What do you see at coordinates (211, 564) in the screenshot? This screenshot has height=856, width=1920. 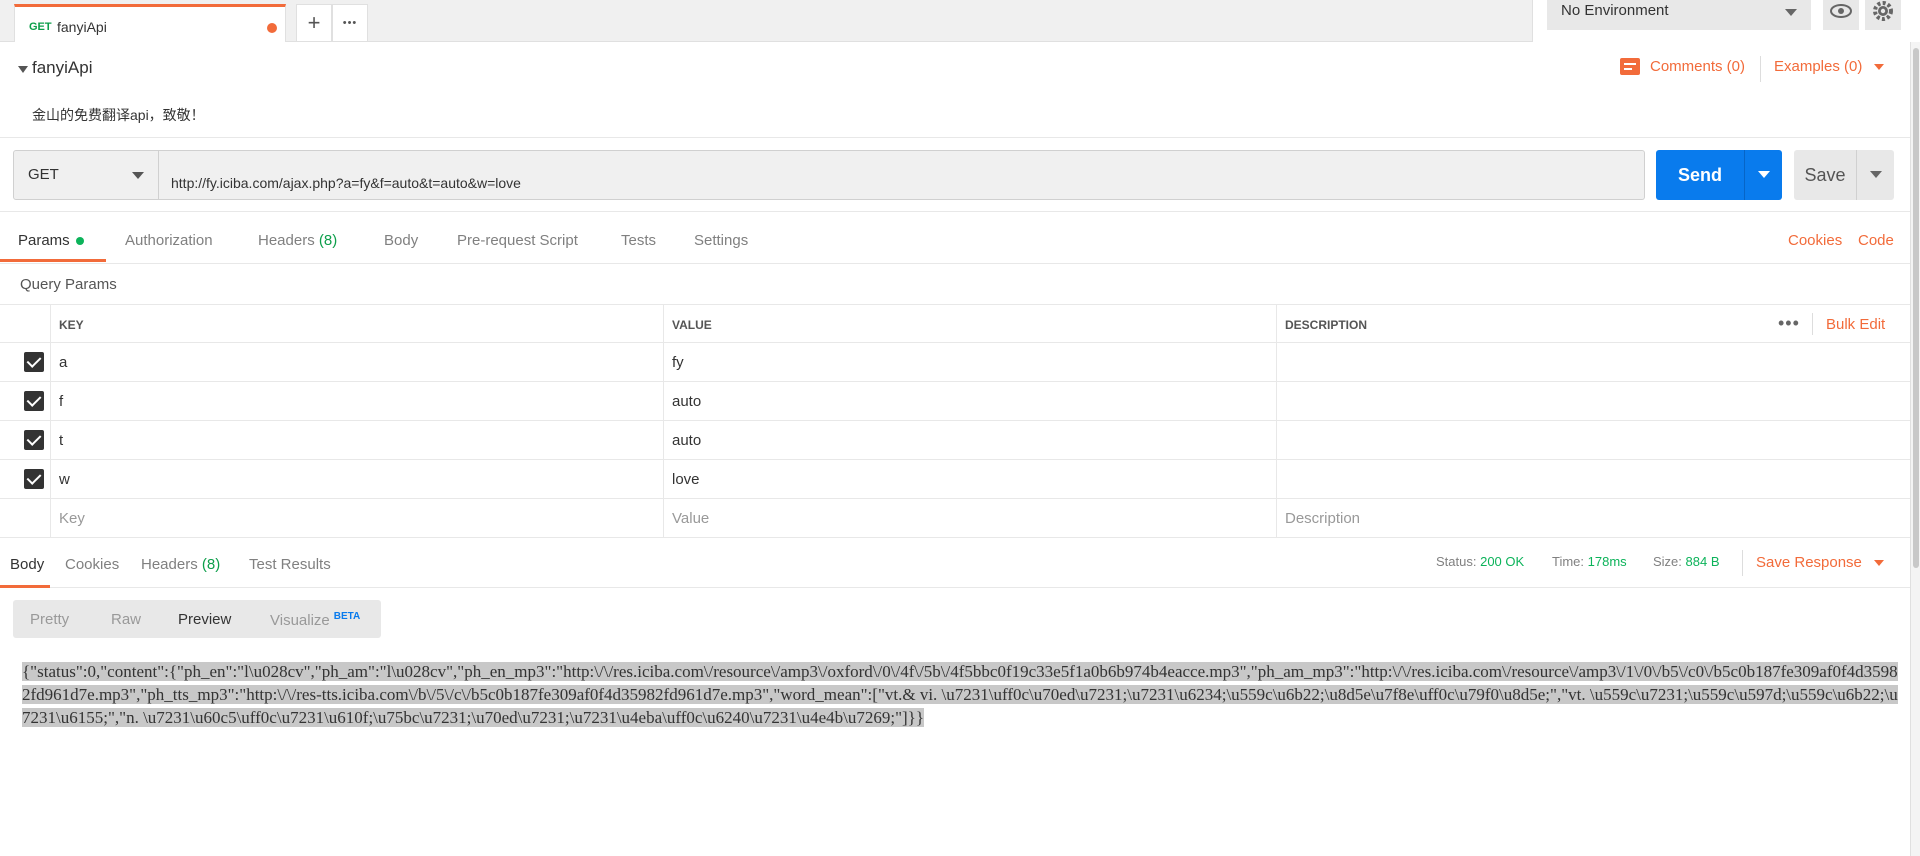 I see `response-headers-count: (8)` at bounding box center [211, 564].